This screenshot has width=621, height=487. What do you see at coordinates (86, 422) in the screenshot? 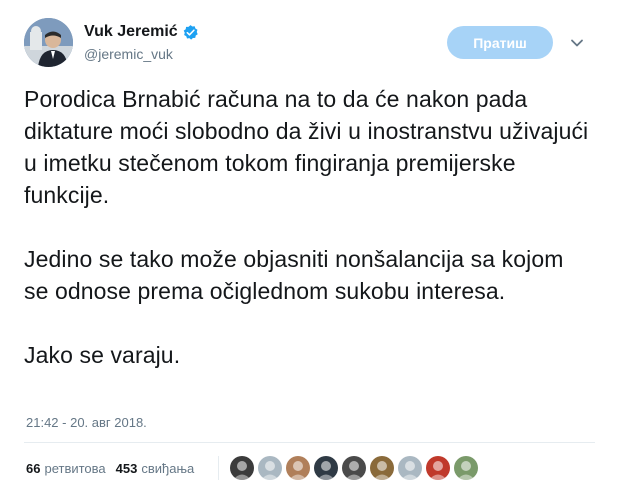
I see `tweet-timestamp: 21:42 - 20. авг 2018.` at bounding box center [86, 422].